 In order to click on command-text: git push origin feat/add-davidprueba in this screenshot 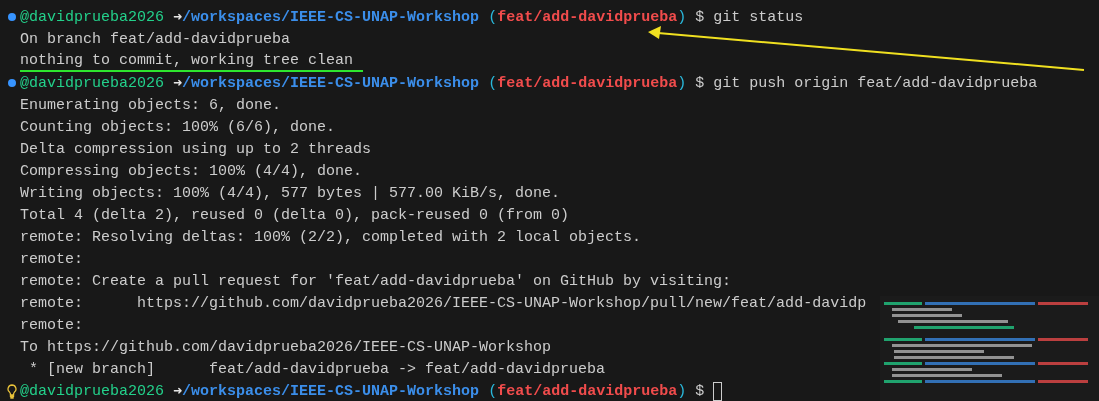, I will do `click(875, 83)`.